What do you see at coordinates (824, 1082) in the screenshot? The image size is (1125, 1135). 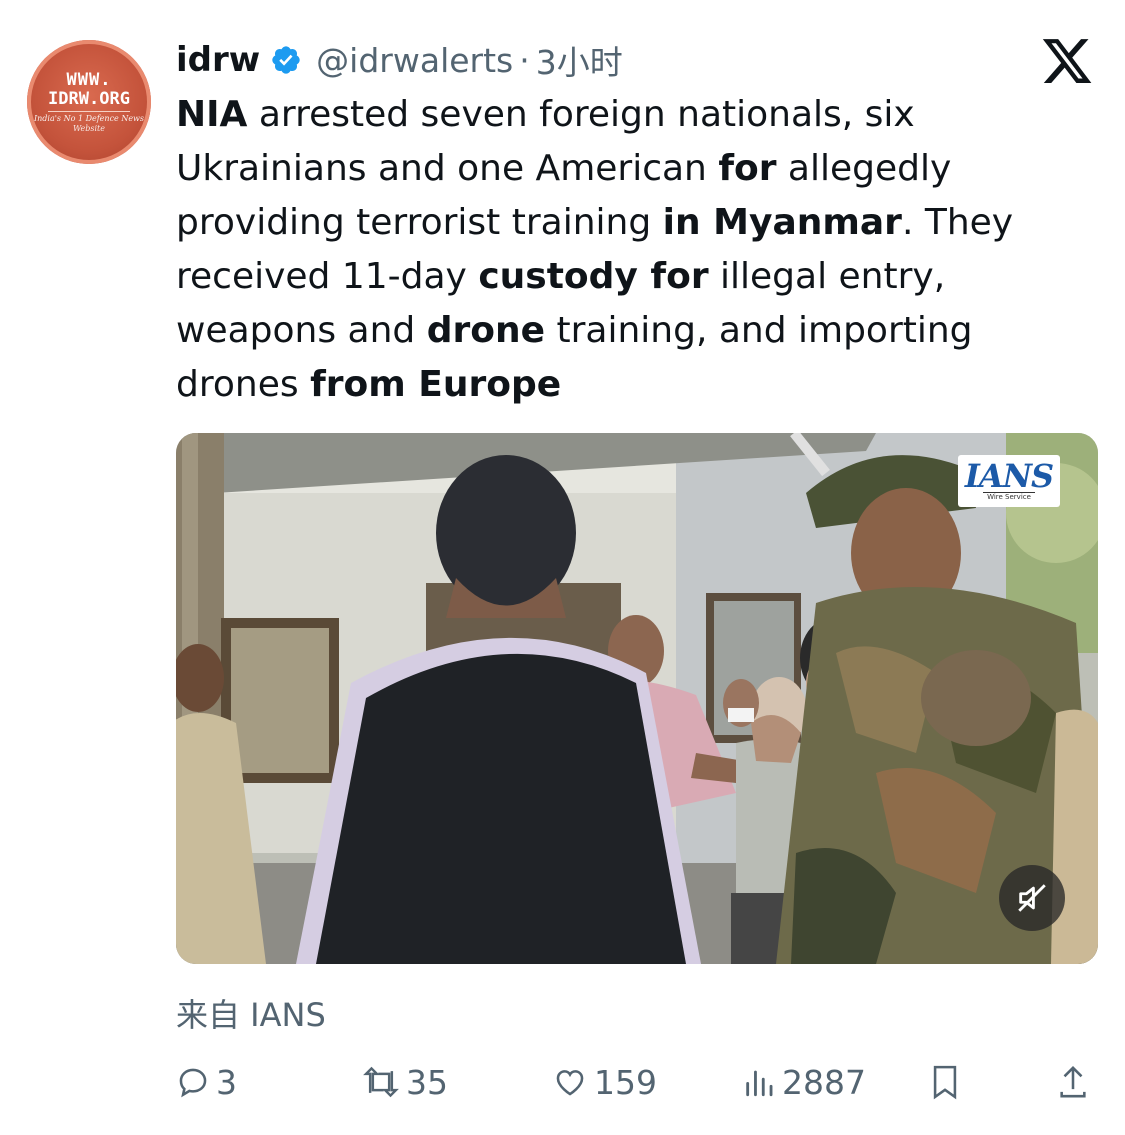 I see `views-count: 2887` at bounding box center [824, 1082].